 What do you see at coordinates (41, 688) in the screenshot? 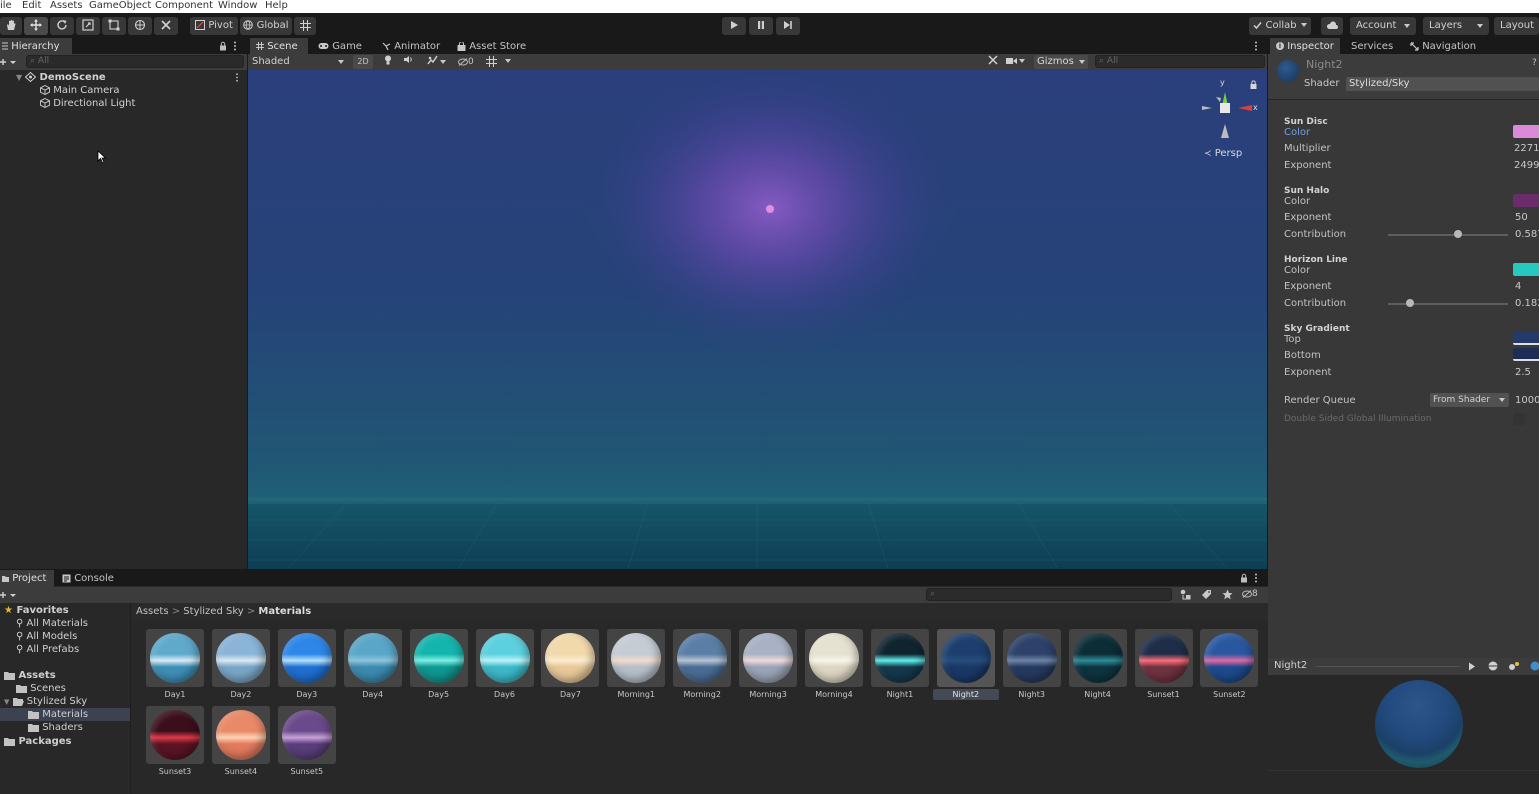
I see `folder-scenes: Scenes` at bounding box center [41, 688].